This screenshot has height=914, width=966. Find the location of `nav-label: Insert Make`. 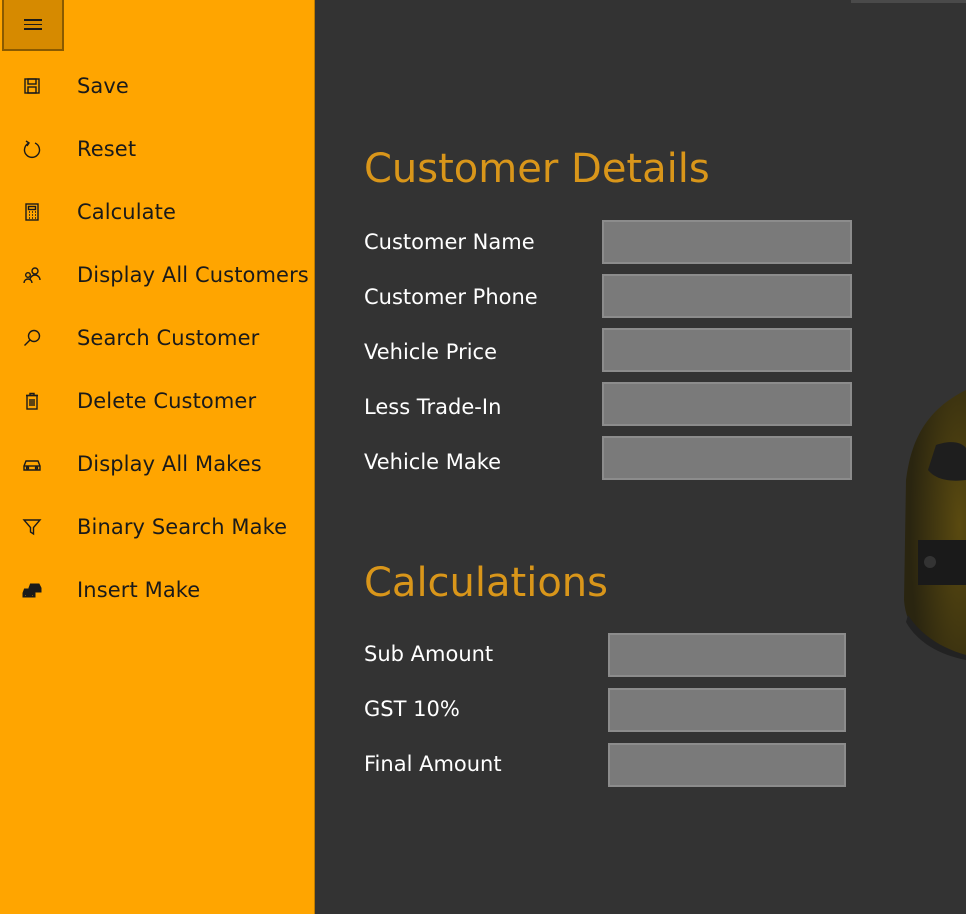

nav-label: Insert Make is located at coordinates (139, 589).